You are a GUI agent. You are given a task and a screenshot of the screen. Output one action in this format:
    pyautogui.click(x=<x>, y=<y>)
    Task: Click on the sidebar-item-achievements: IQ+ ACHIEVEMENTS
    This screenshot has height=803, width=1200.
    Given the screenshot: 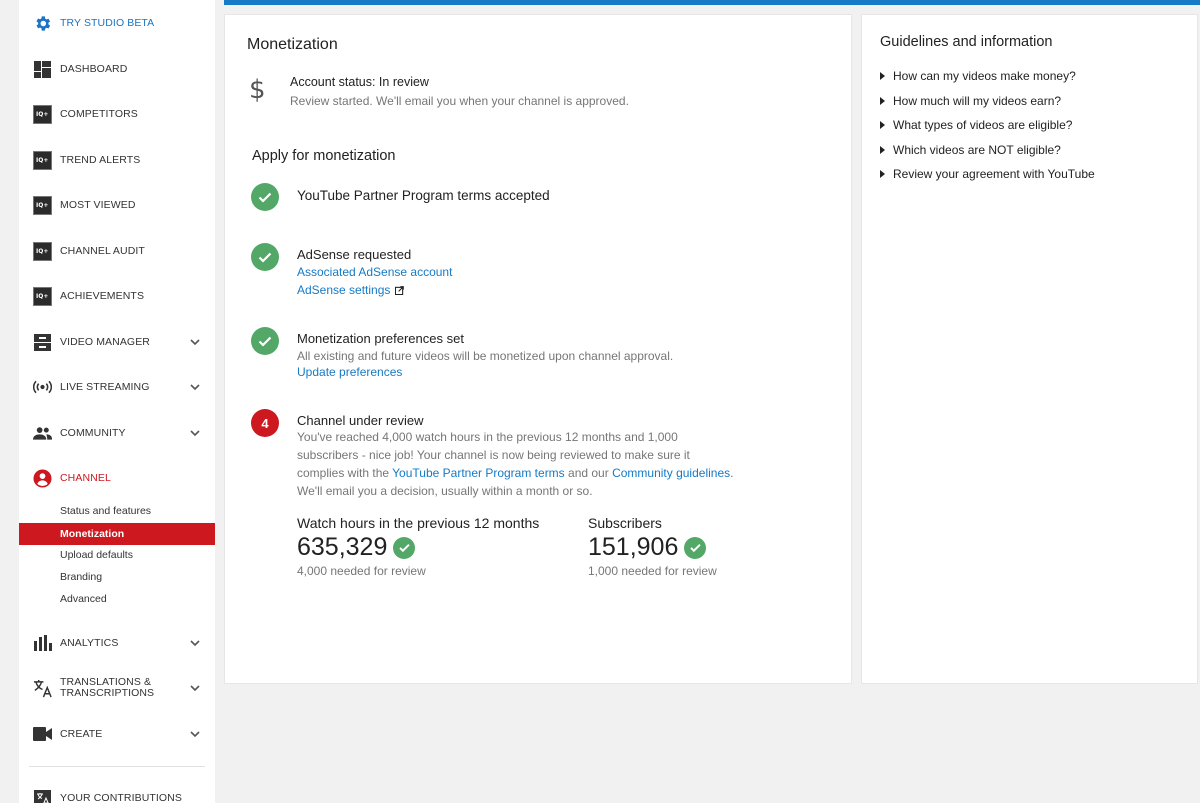 What is the action you would take?
    pyautogui.click(x=117, y=296)
    